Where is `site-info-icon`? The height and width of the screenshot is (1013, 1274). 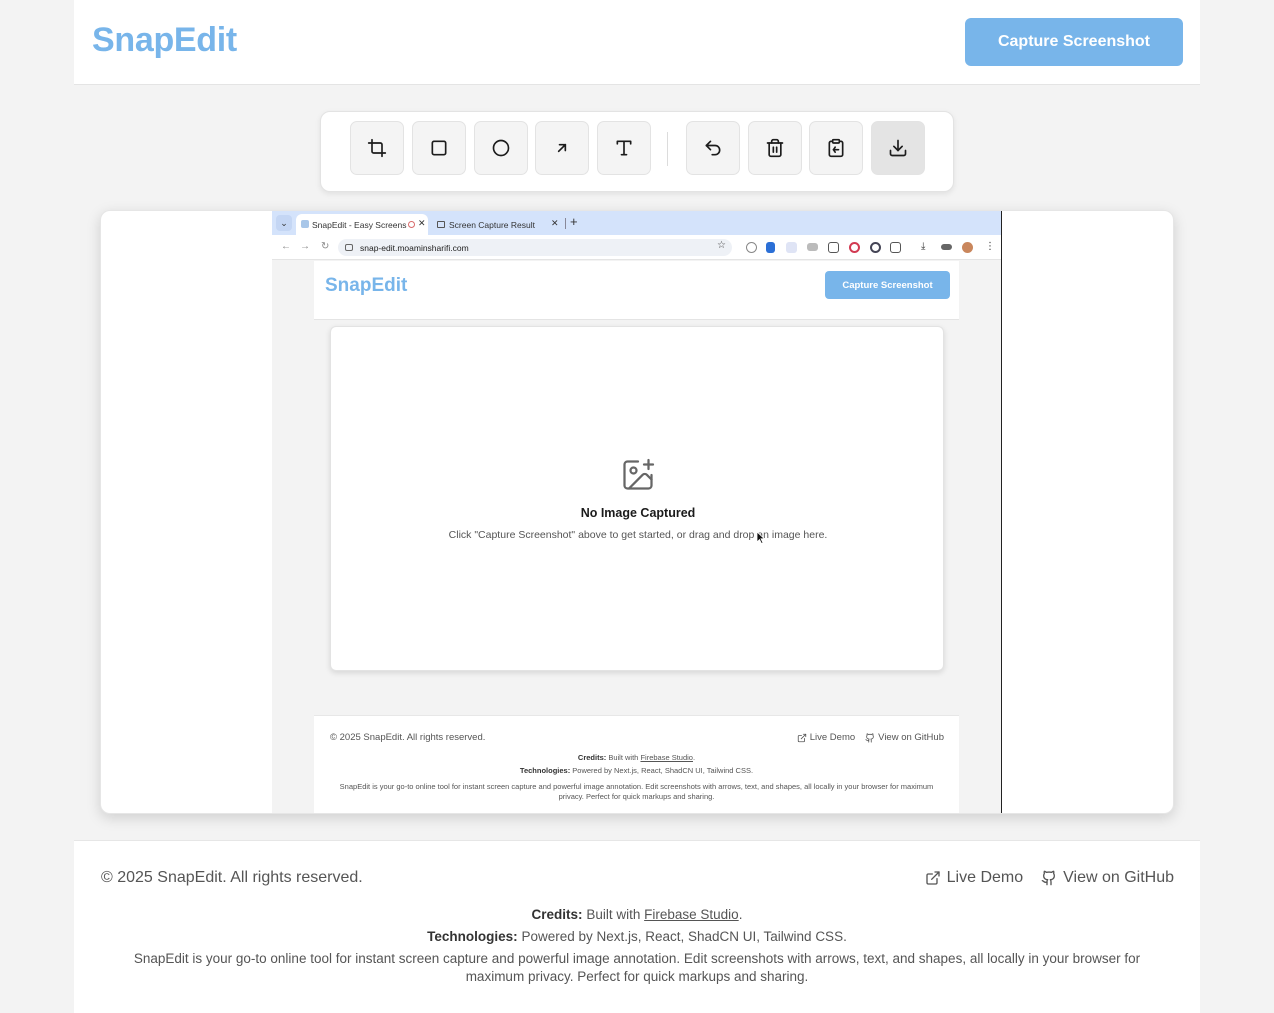
site-info-icon is located at coordinates (349, 247).